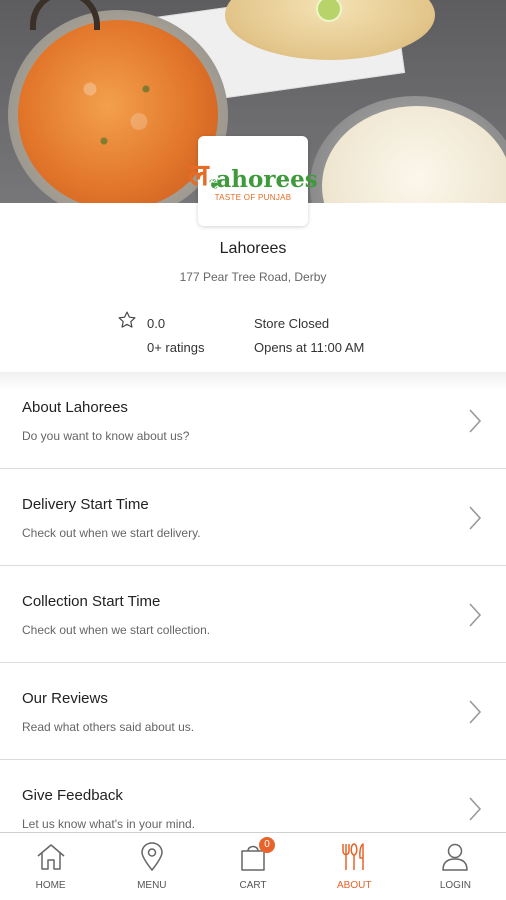  I want to click on nav-home: HOME, so click(50, 866).